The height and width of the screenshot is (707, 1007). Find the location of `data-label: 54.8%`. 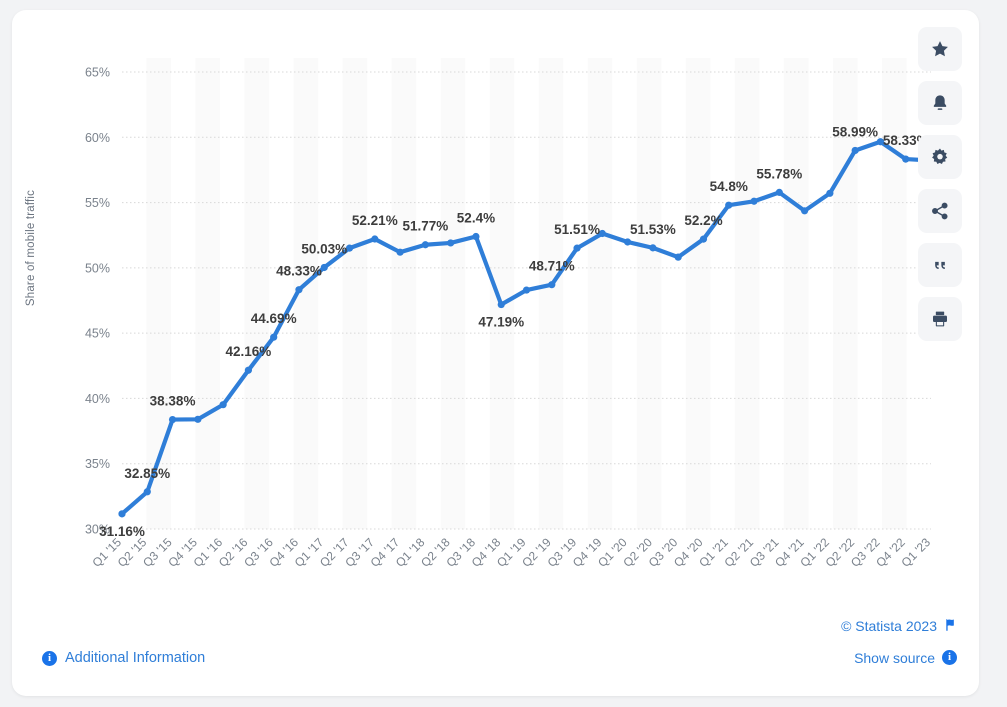

data-label: 54.8% is located at coordinates (729, 186).